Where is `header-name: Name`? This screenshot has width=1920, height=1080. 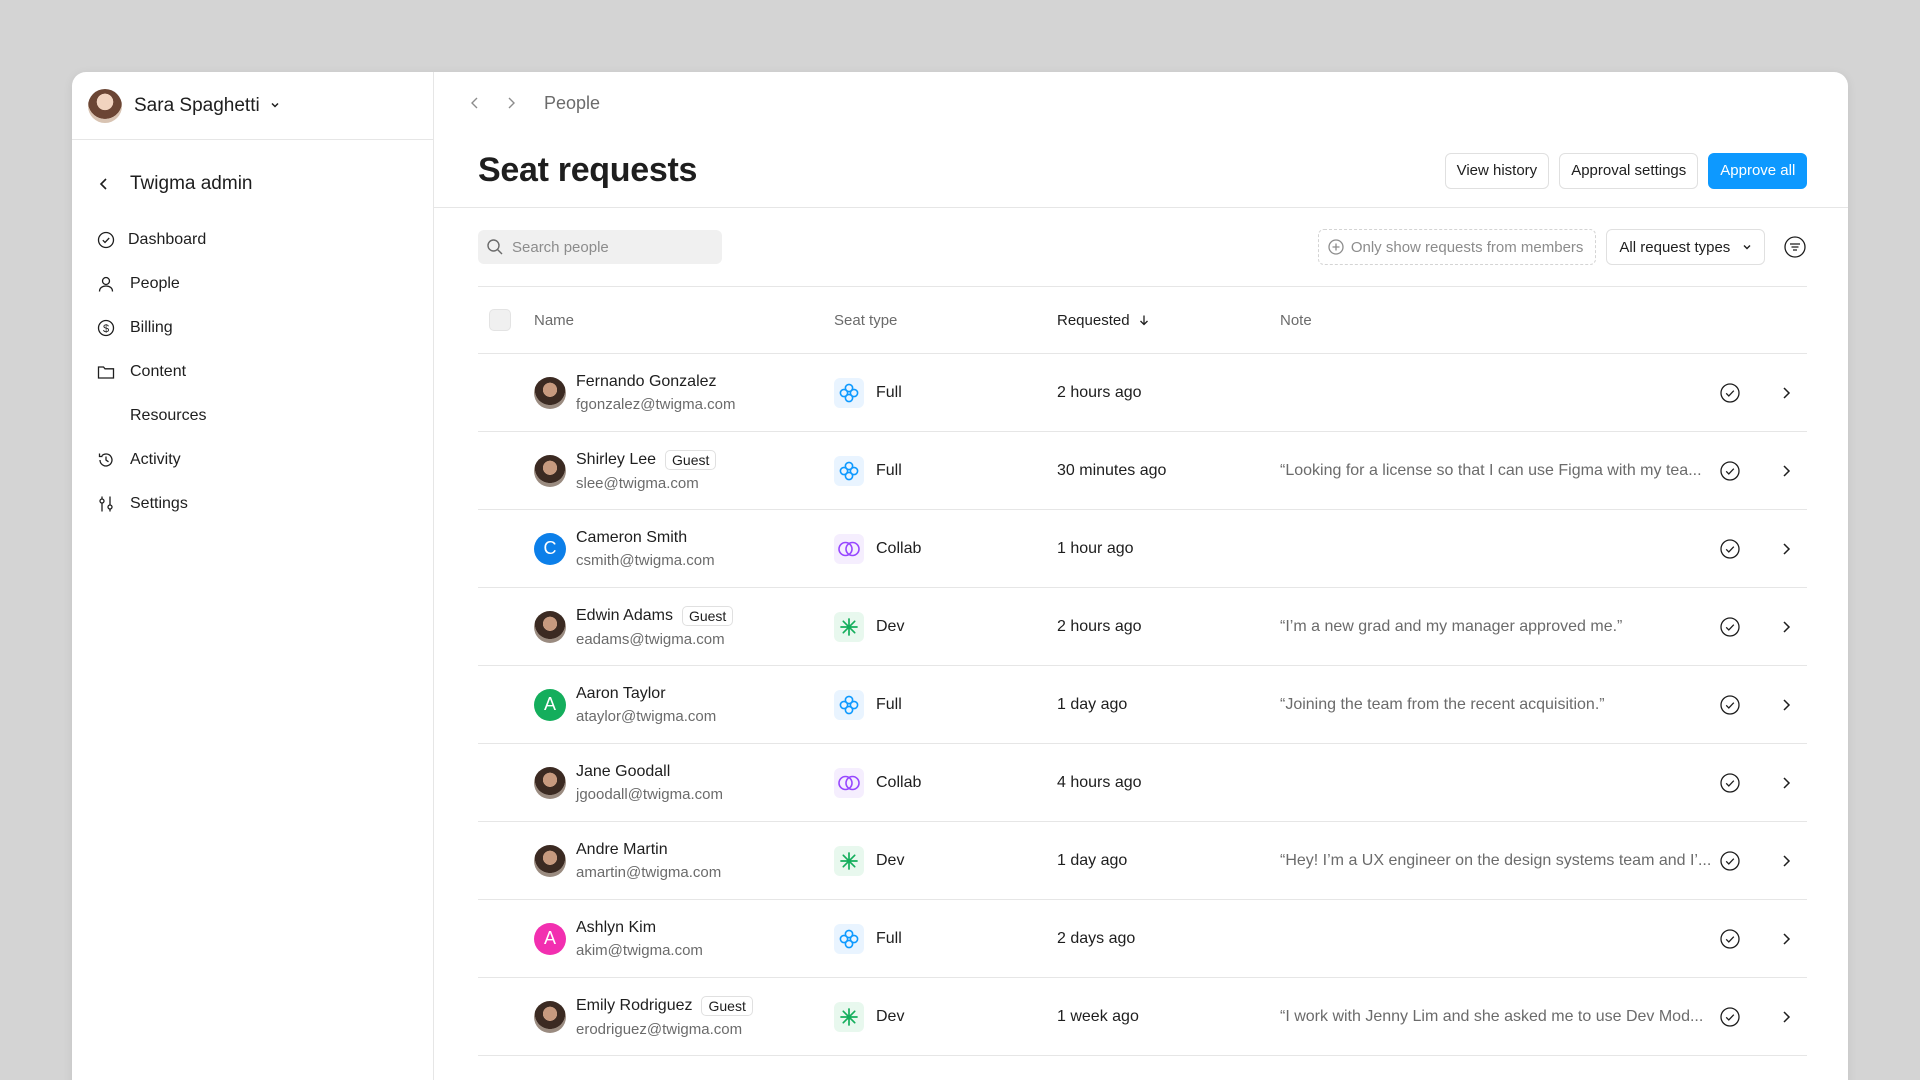 header-name: Name is located at coordinates (684, 320).